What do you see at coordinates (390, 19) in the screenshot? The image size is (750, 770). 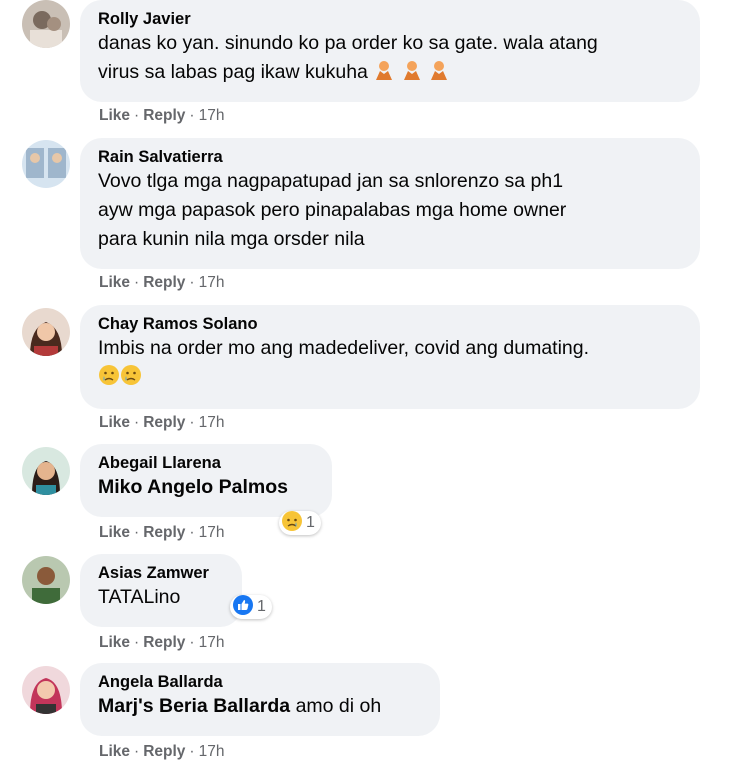 I see `comment-author: Rolly Javier` at bounding box center [390, 19].